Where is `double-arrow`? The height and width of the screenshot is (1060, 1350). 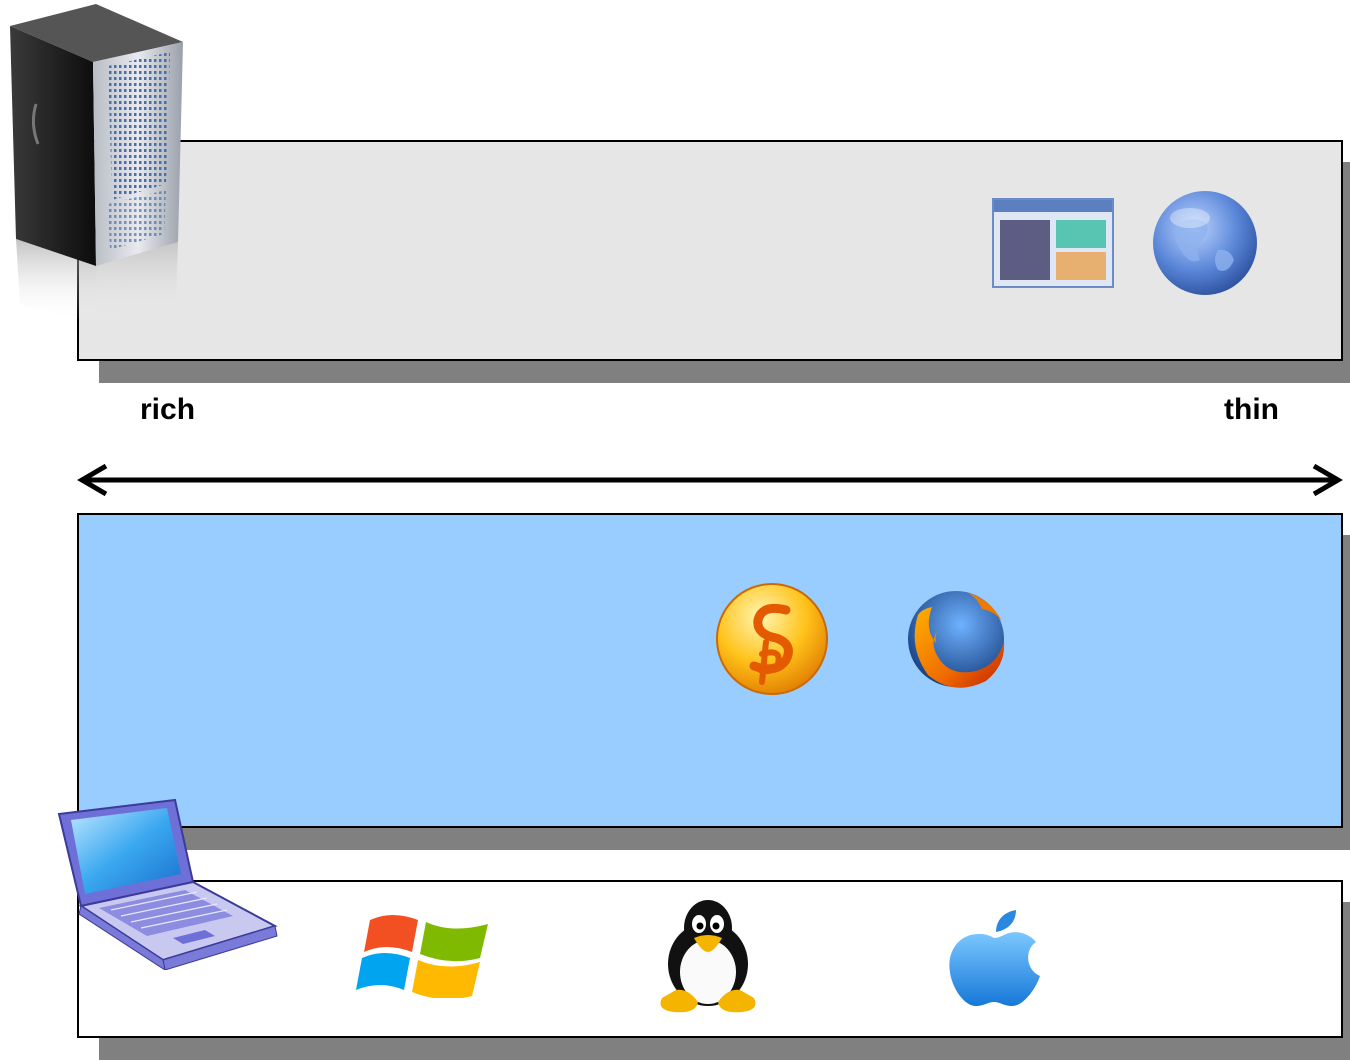
double-arrow is located at coordinates (711, 480).